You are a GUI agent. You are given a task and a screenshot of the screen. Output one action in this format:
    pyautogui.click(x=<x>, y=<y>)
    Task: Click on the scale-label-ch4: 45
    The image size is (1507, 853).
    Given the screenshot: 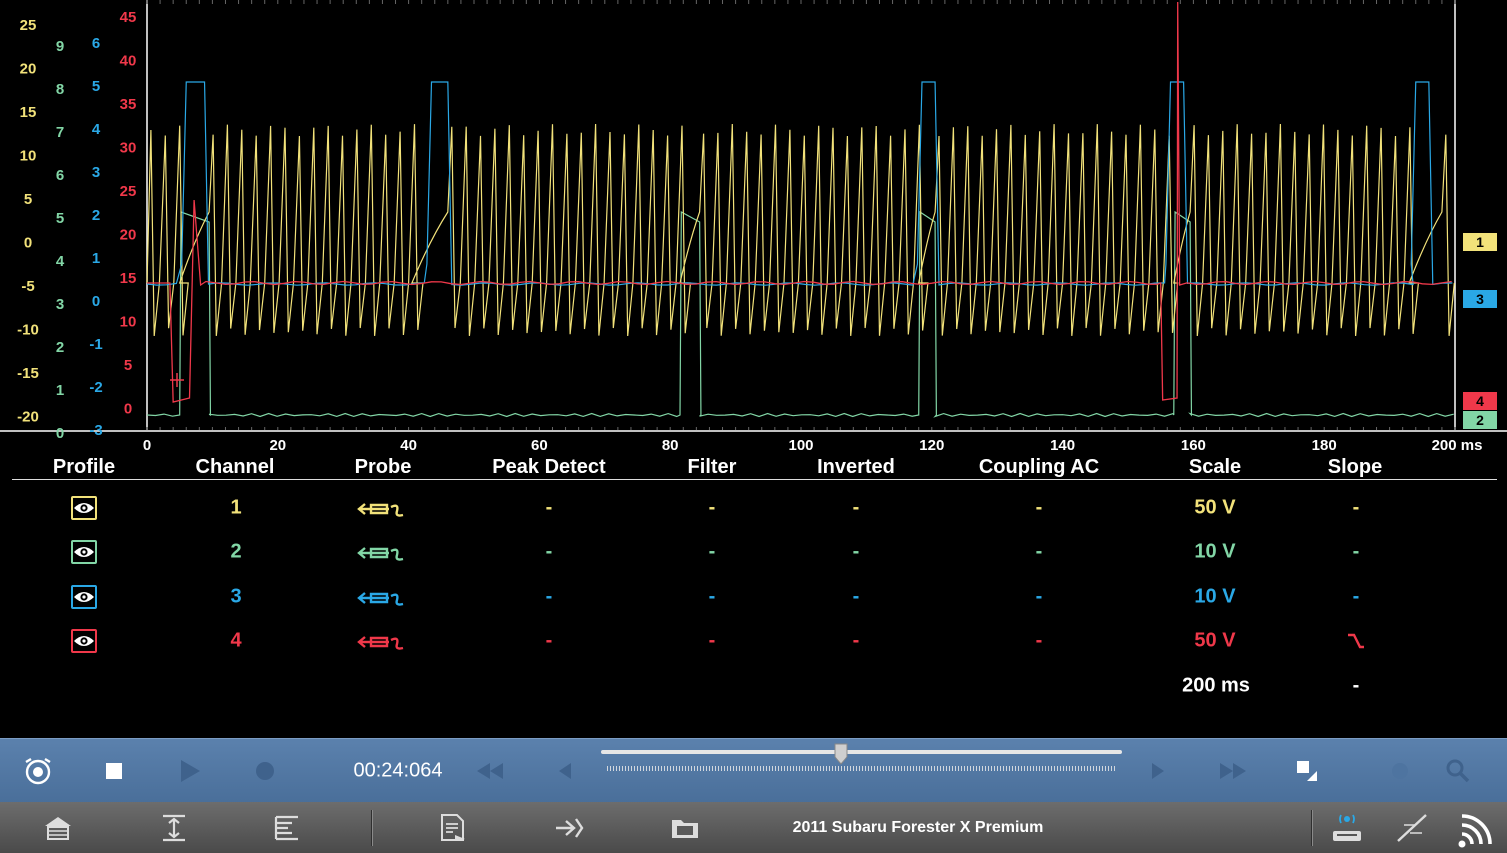 What is the action you would take?
    pyautogui.click(x=128, y=17)
    